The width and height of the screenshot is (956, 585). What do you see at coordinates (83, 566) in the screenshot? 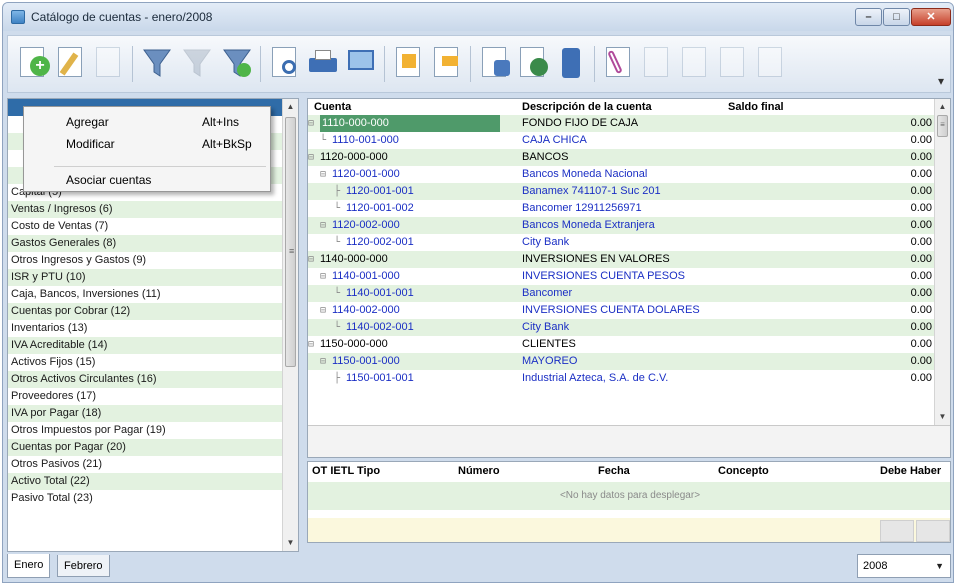
I see `tab-febrero: Febrero` at bounding box center [83, 566].